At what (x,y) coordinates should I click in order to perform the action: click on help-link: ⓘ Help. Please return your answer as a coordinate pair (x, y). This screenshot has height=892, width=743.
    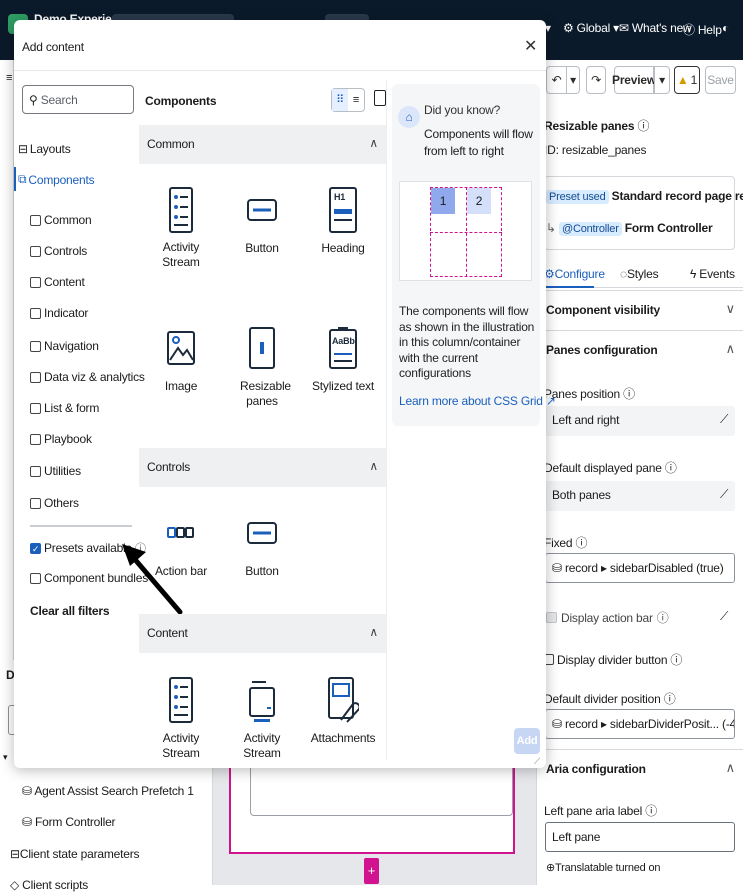
    Looking at the image, I should click on (702, 29).